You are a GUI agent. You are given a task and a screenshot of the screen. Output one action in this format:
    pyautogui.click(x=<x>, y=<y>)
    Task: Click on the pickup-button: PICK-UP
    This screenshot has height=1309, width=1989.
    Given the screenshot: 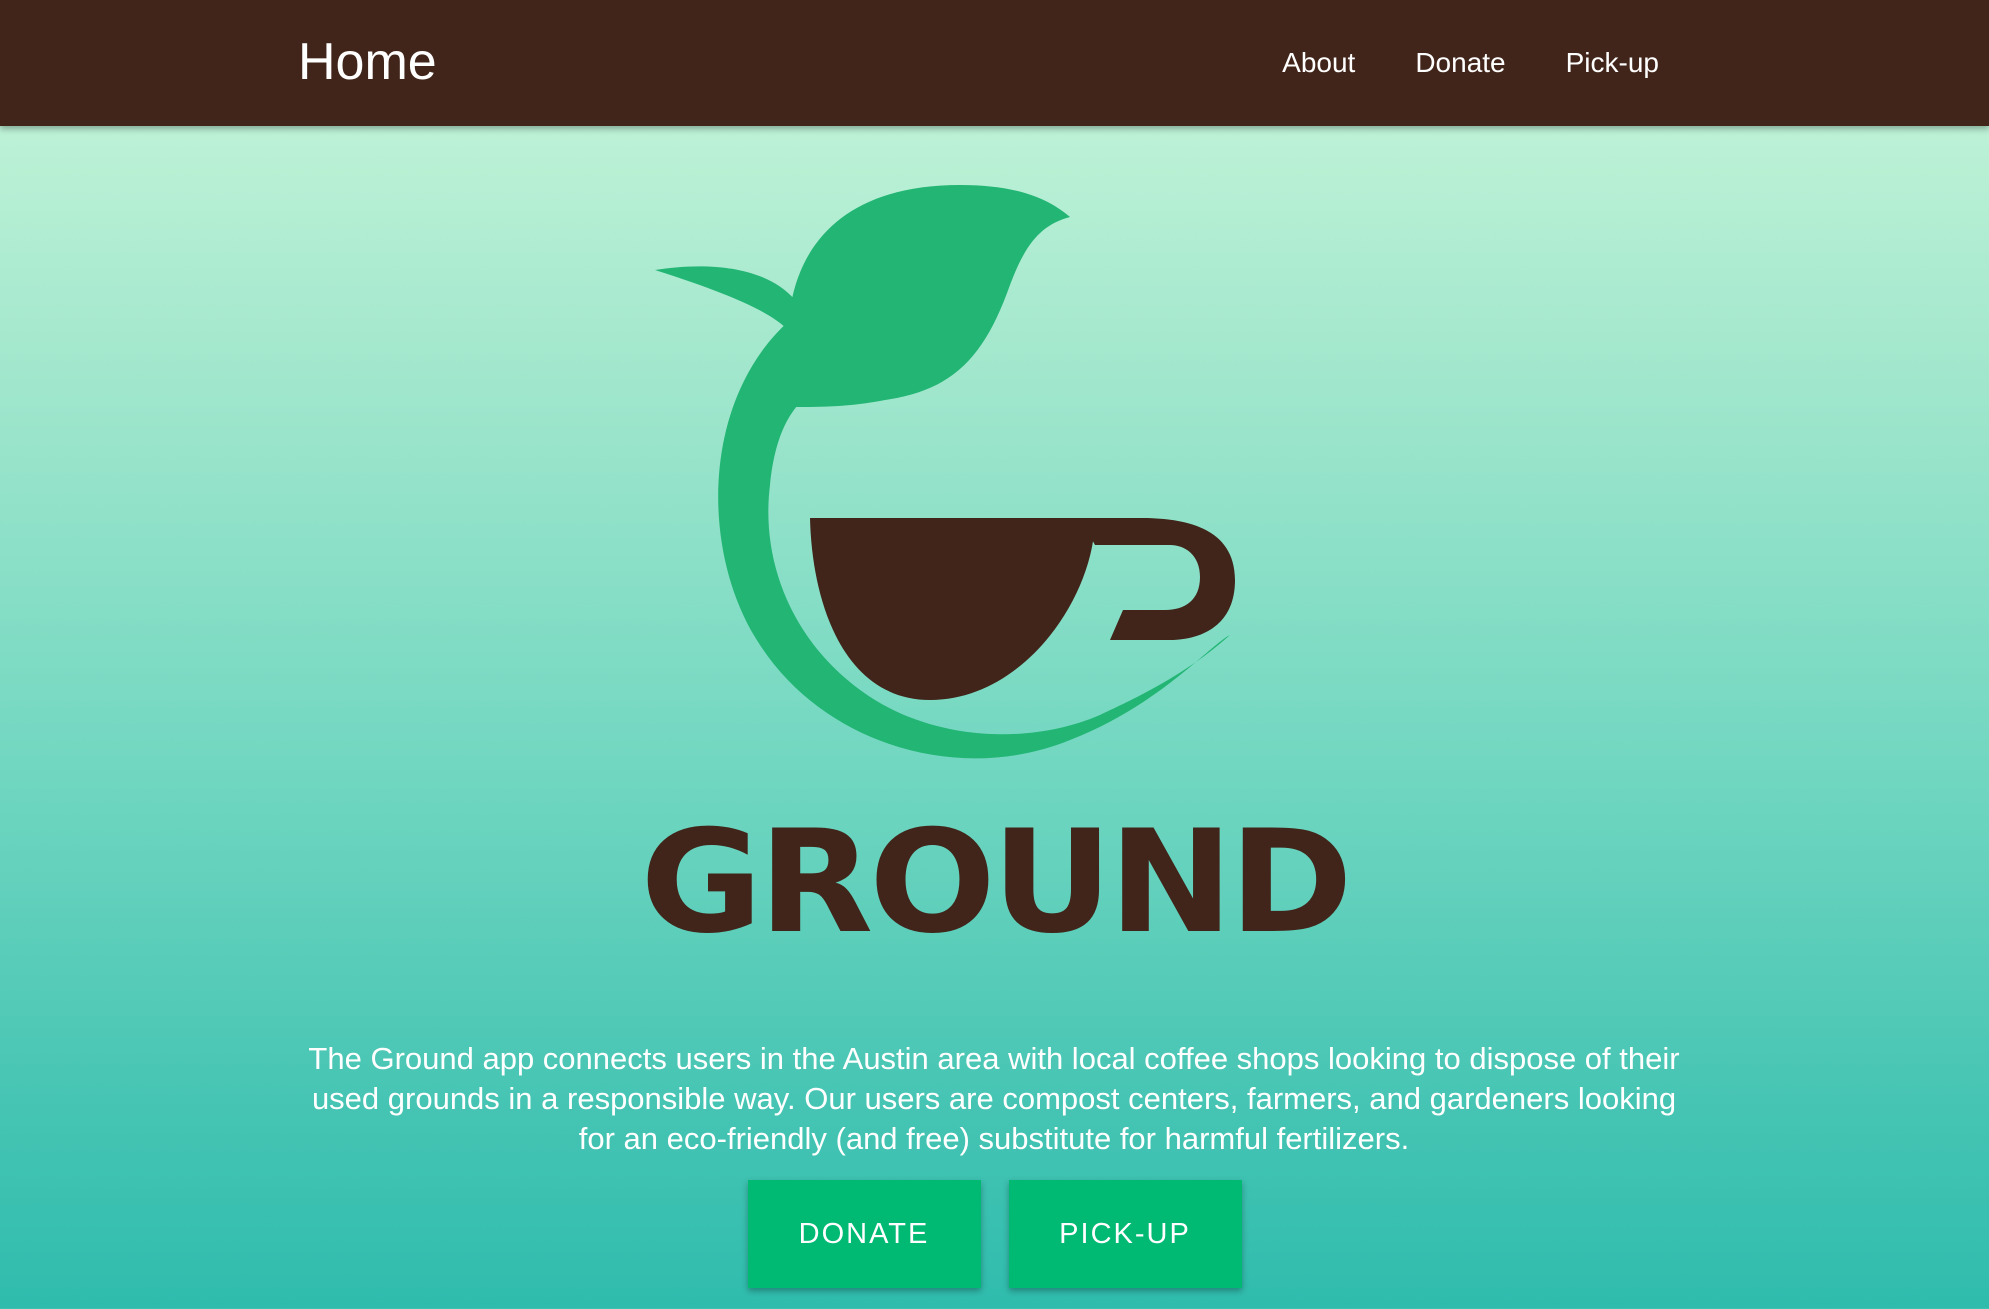 What is the action you would take?
    pyautogui.click(x=1125, y=1234)
    